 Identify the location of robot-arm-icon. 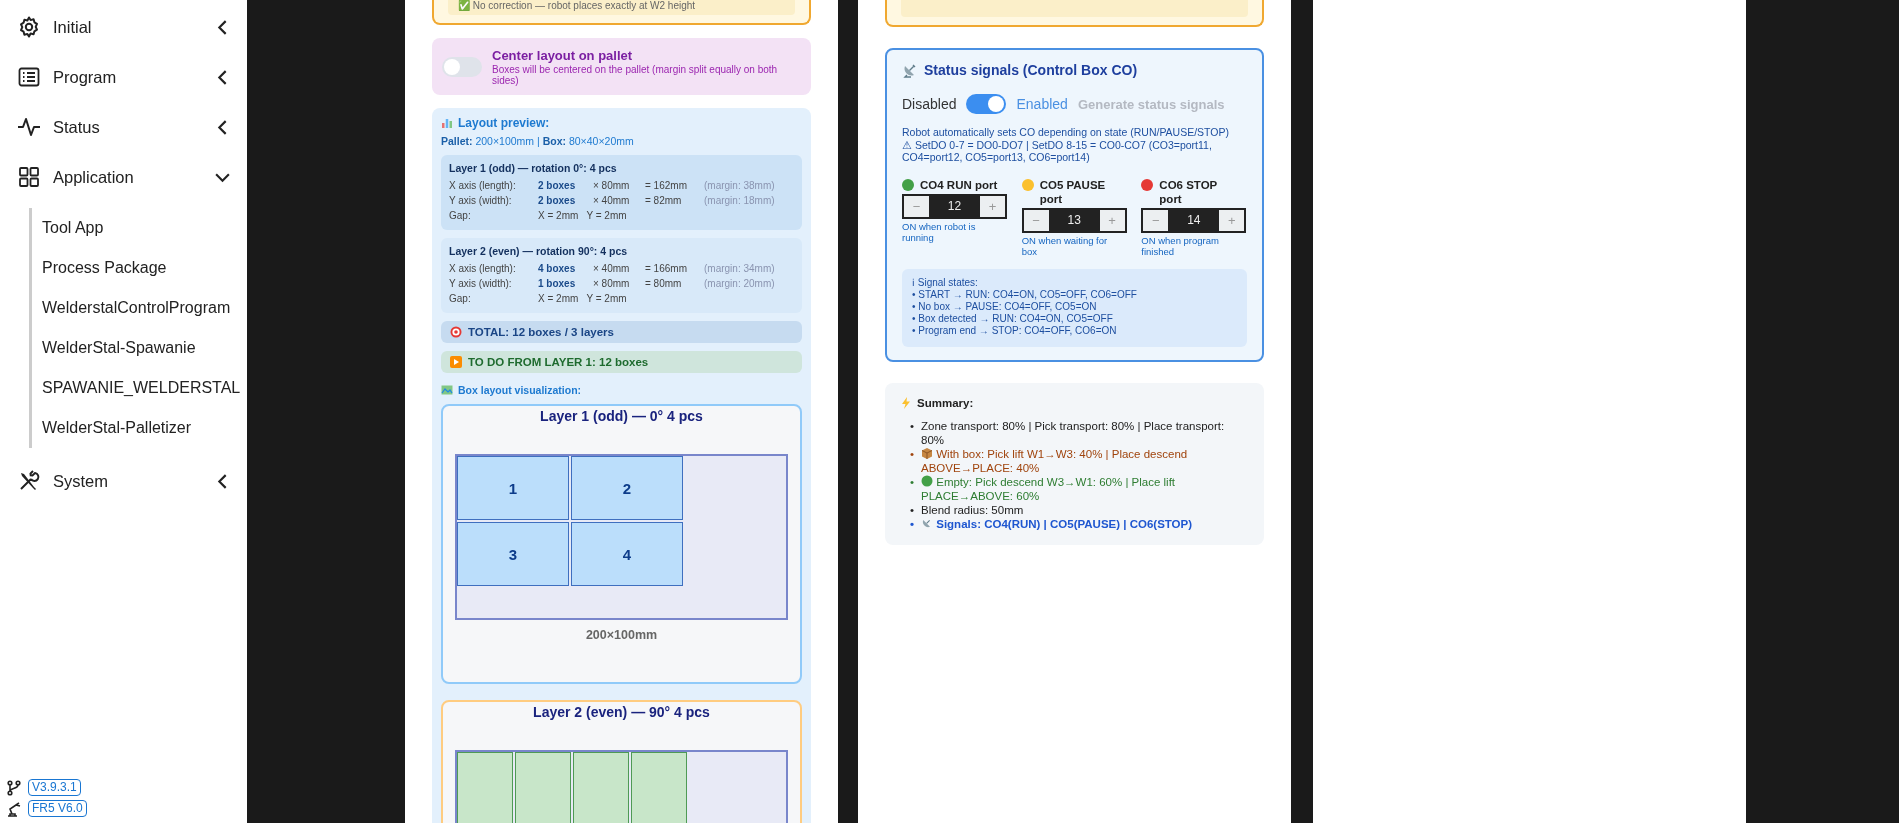
(14, 808).